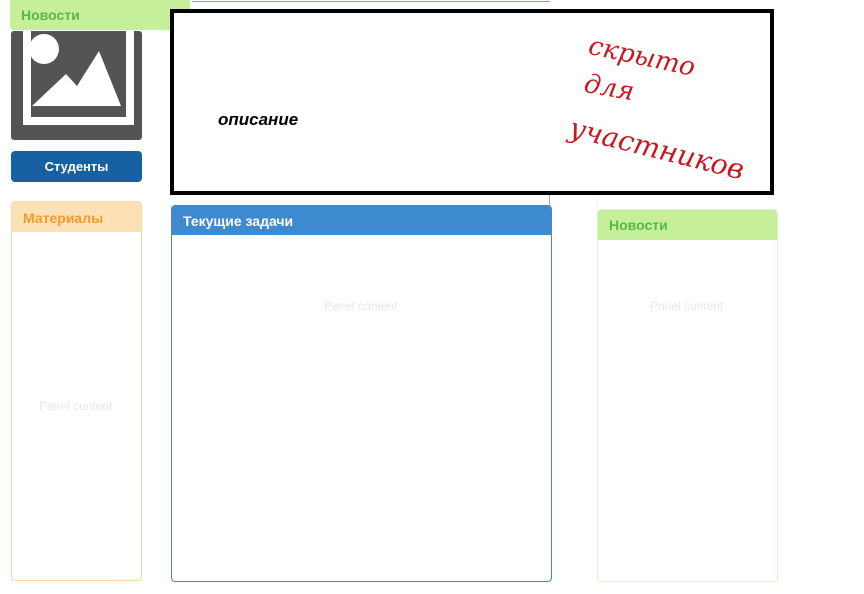 This screenshot has height=594, width=864. Describe the element at coordinates (361, 220) in the screenshot. I see `current-tasks-header: Текущие задачи` at that location.